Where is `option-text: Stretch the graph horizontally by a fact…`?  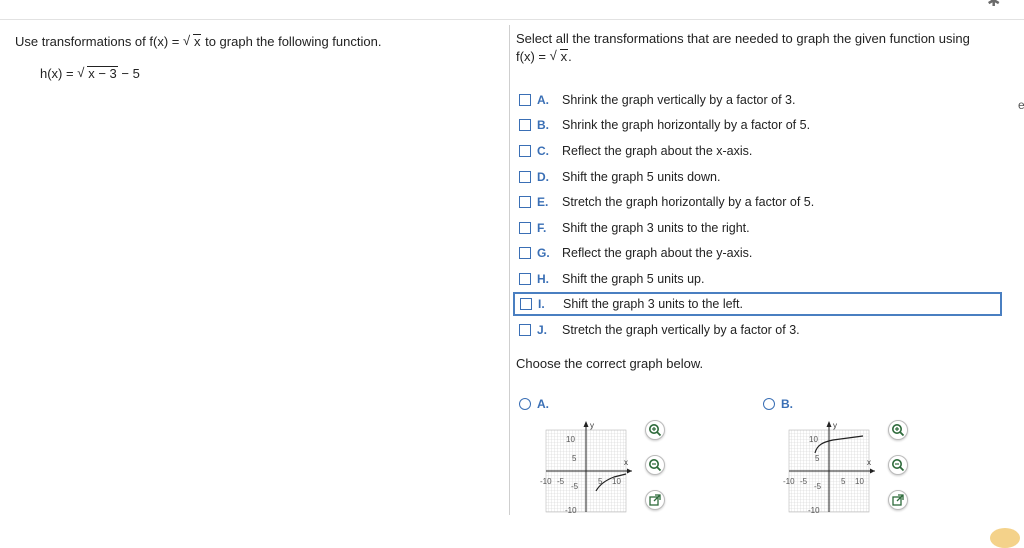 option-text: Stretch the graph horizontally by a fact… is located at coordinates (688, 202).